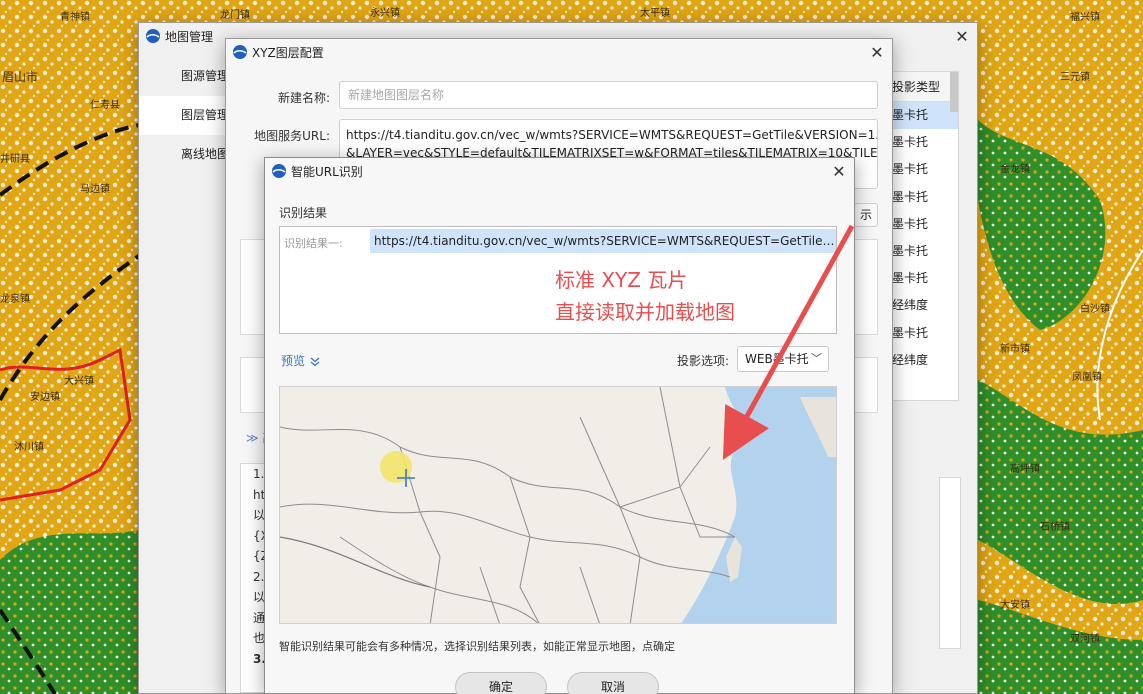 The image size is (1143, 694). I want to click on projection-label: 投影选项:, so click(703, 361).